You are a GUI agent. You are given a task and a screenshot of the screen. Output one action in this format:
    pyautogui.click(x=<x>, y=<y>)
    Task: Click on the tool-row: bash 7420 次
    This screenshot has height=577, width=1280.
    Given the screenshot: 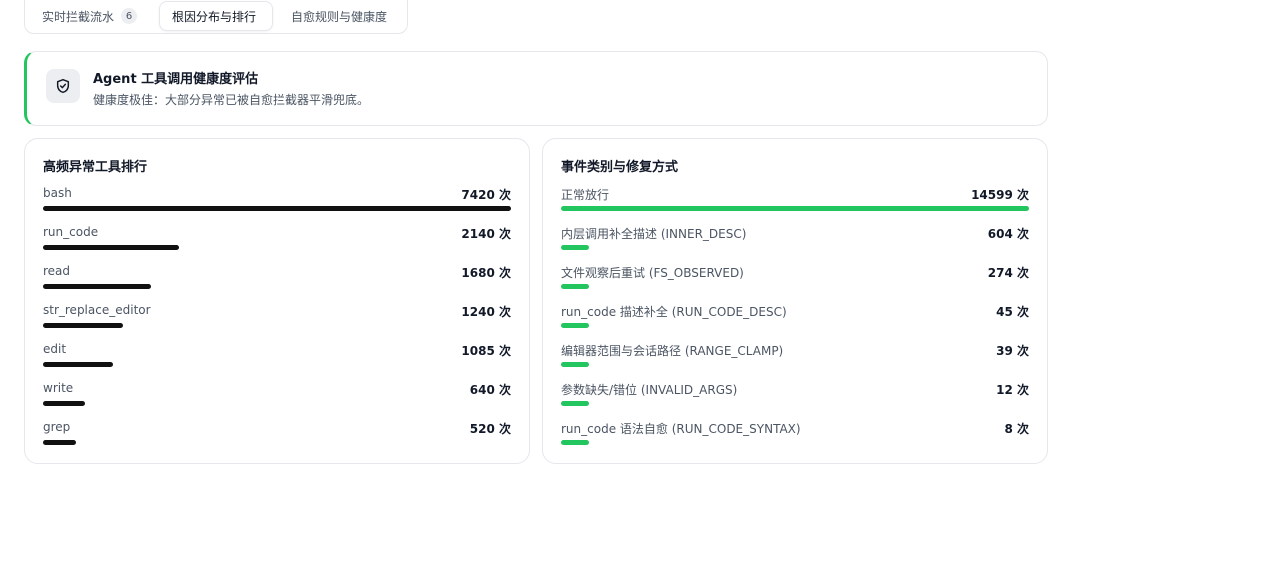 What is the action you would take?
    pyautogui.click(x=277, y=205)
    